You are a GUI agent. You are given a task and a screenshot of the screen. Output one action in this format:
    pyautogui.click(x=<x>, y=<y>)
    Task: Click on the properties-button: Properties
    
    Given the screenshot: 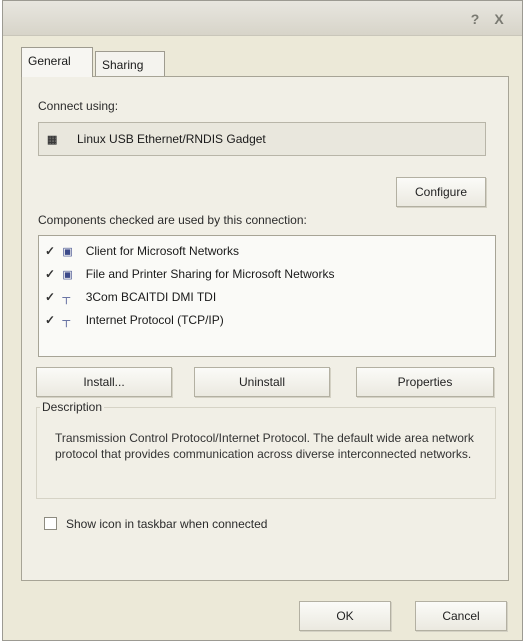 What is the action you would take?
    pyautogui.click(x=425, y=382)
    